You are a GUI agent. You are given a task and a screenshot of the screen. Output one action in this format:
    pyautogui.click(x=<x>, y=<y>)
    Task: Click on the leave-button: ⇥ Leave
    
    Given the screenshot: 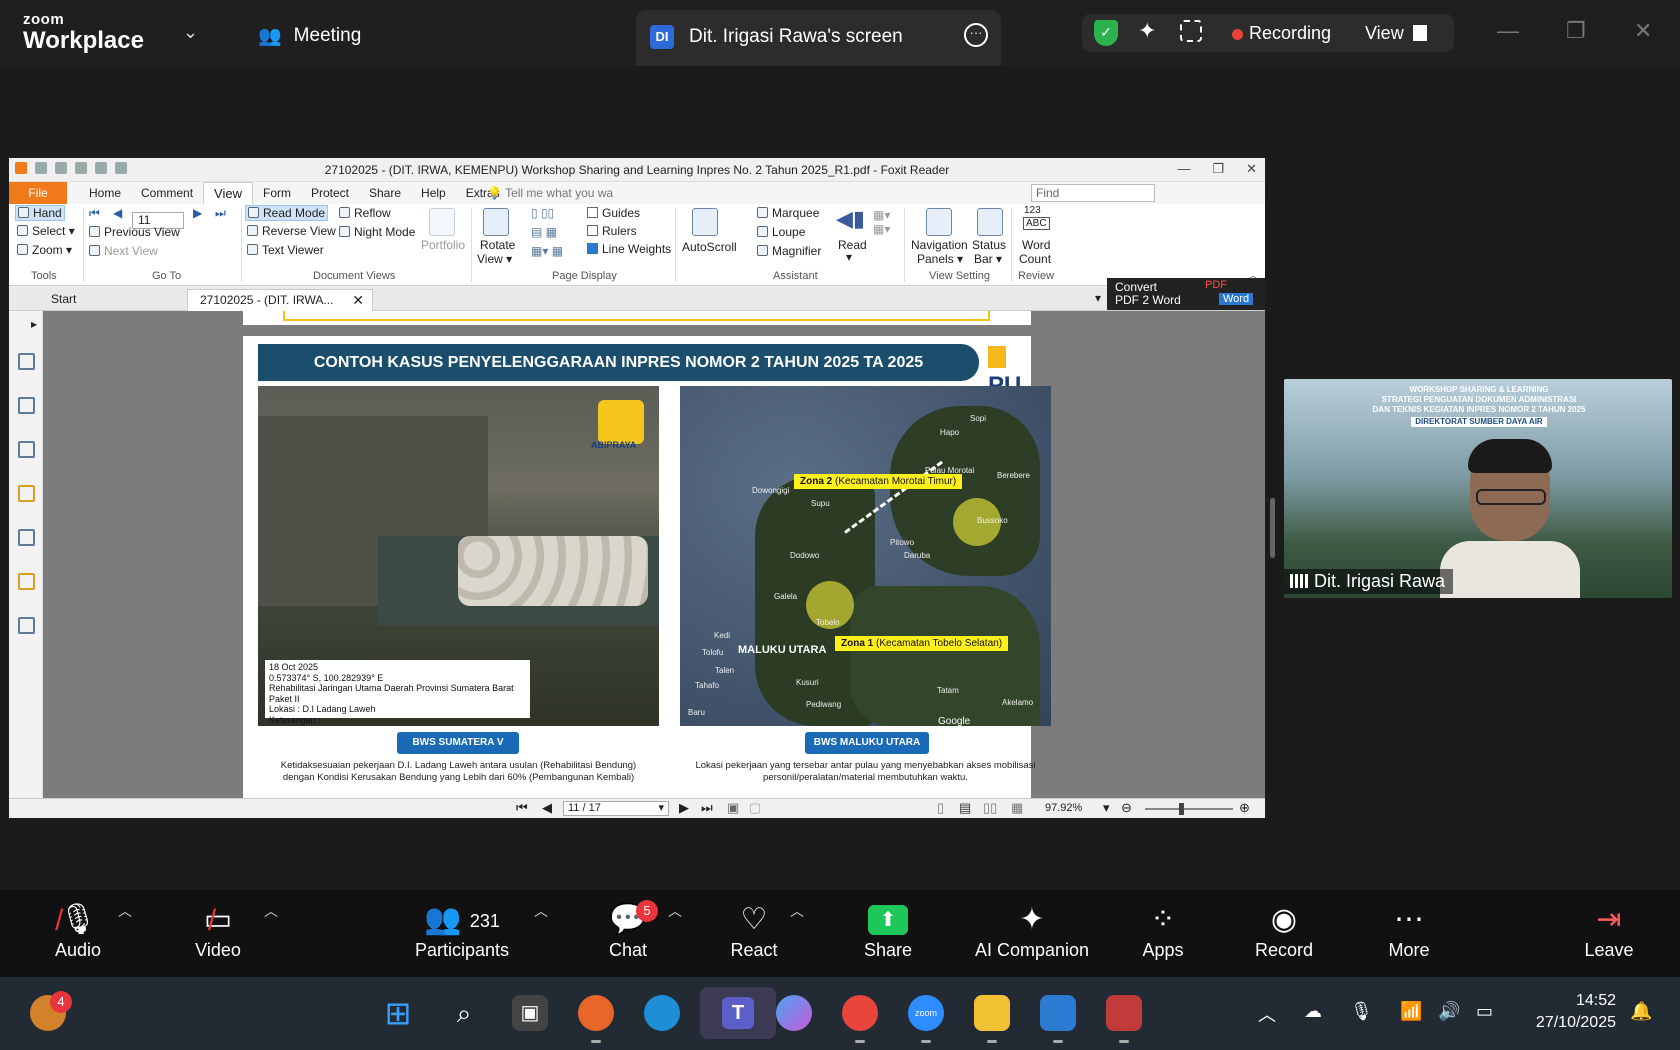 What is the action you would take?
    pyautogui.click(x=1609, y=930)
    